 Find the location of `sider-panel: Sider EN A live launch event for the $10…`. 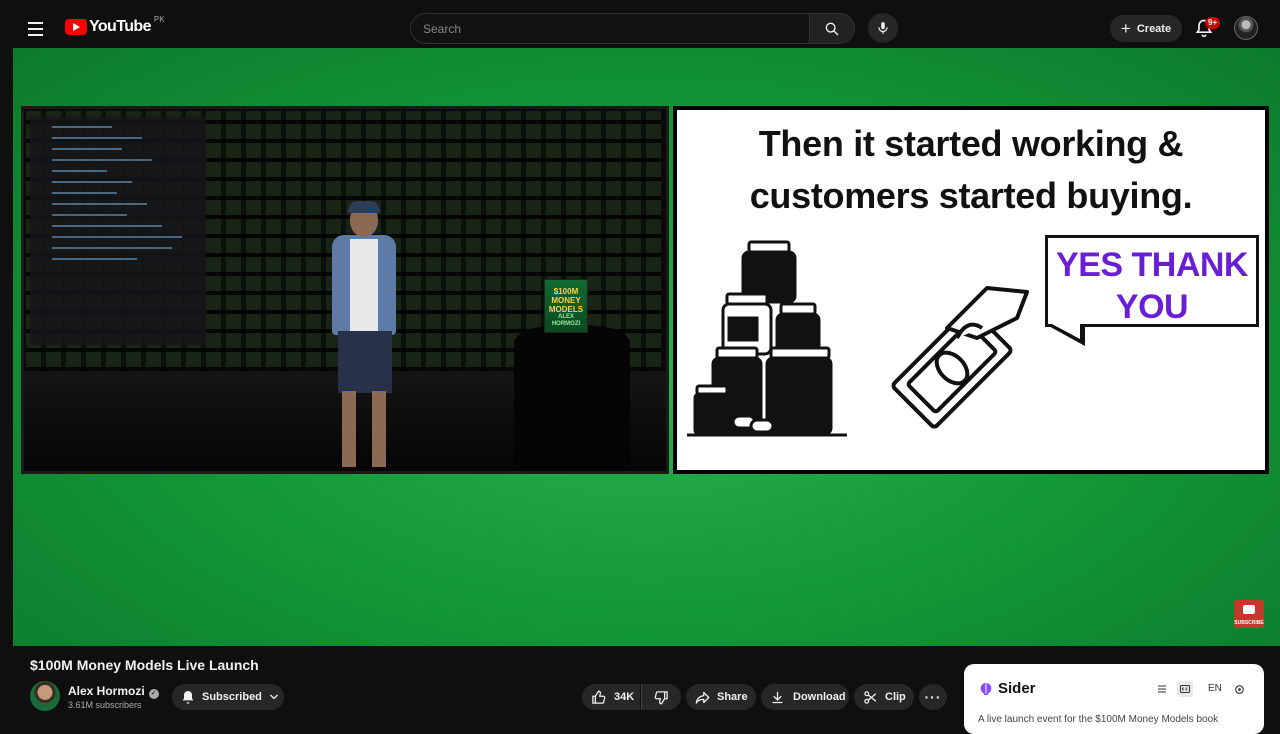

sider-panel: Sider EN A live launch event for the $10… is located at coordinates (1114, 699).